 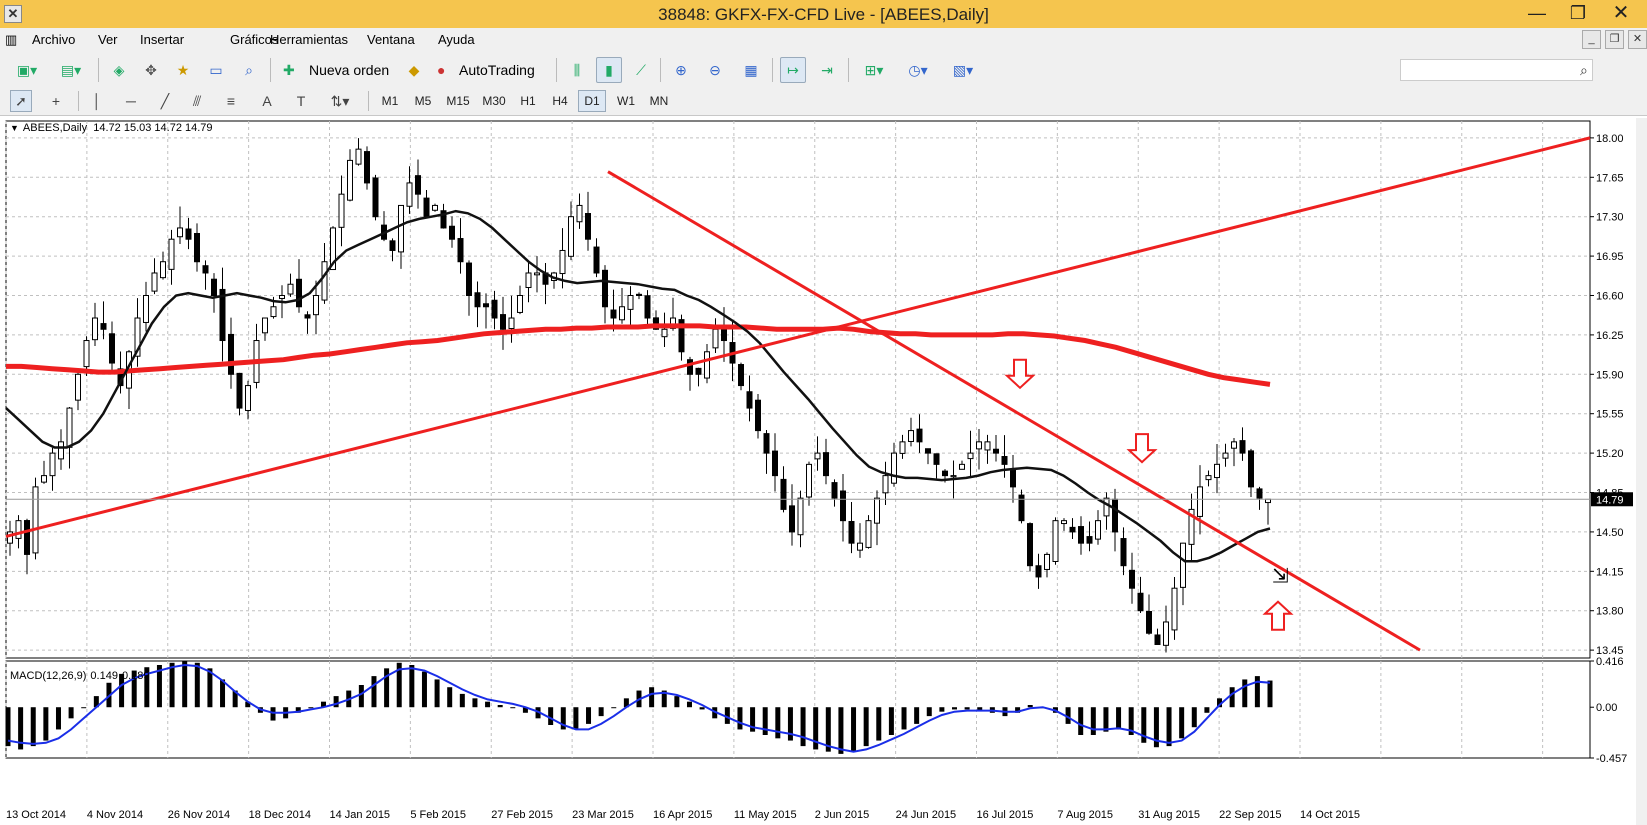 What do you see at coordinates (681, 70) in the screenshot?
I see `zoom-in-icon: ⊕` at bounding box center [681, 70].